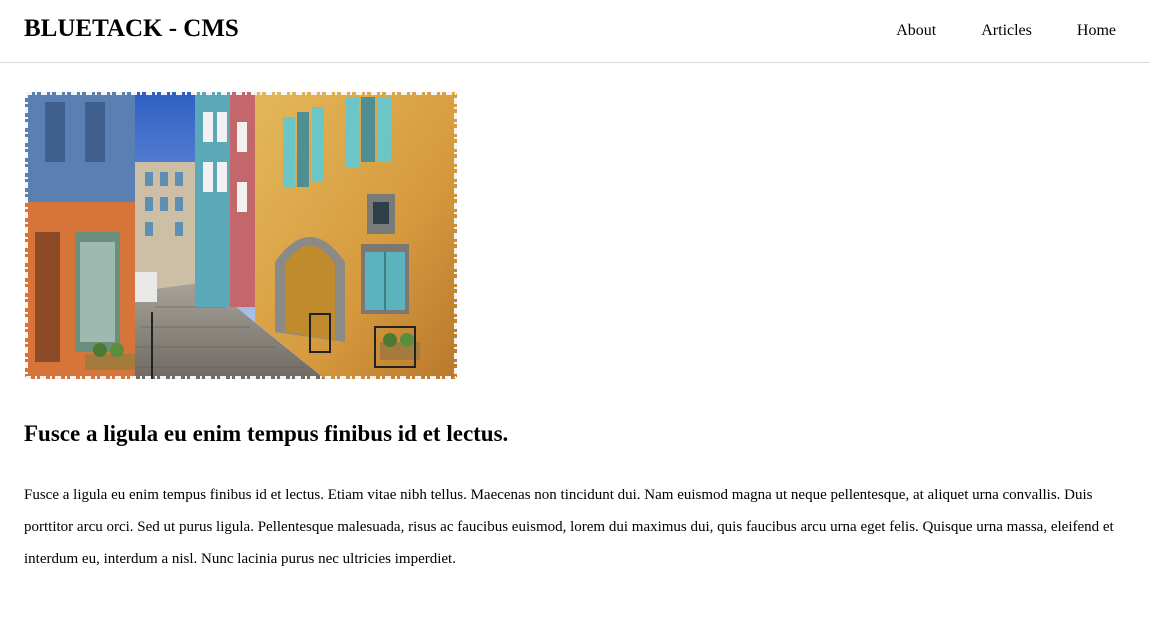 Image resolution: width=1150 pixels, height=644 pixels. I want to click on nav-link-about: About, so click(916, 31).